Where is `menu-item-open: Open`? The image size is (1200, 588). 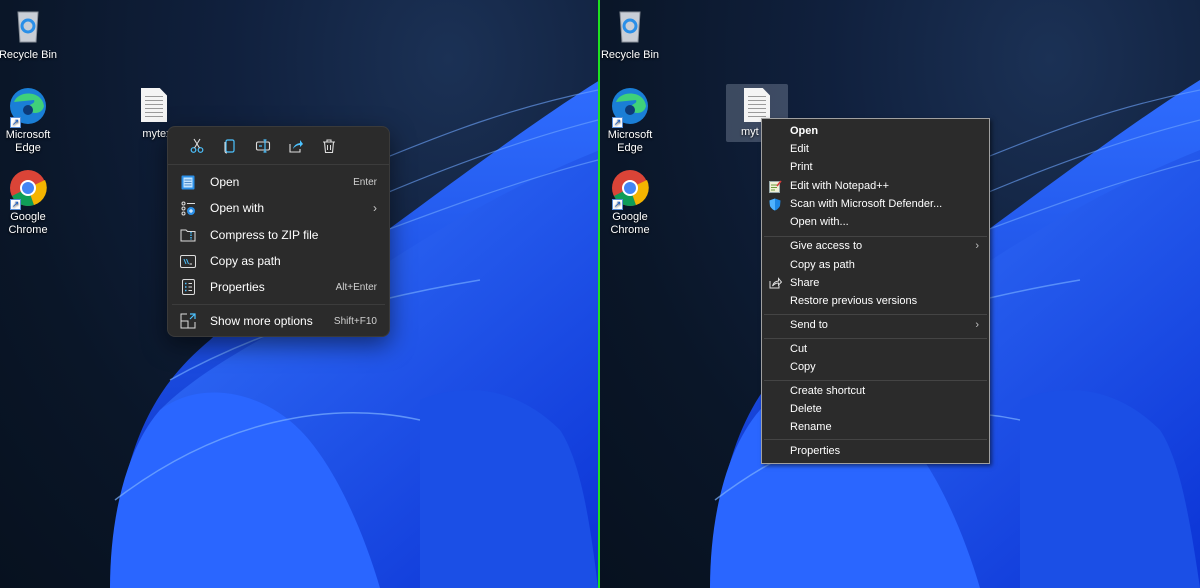 menu-item-open: Open is located at coordinates (875, 131).